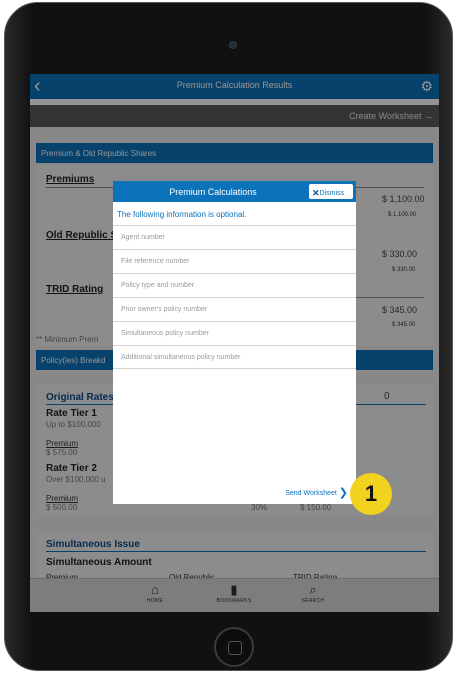 Image resolution: width=457 pixels, height=673 pixels. What do you see at coordinates (234, 261) in the screenshot?
I see `file-reference-field: File reference number` at bounding box center [234, 261].